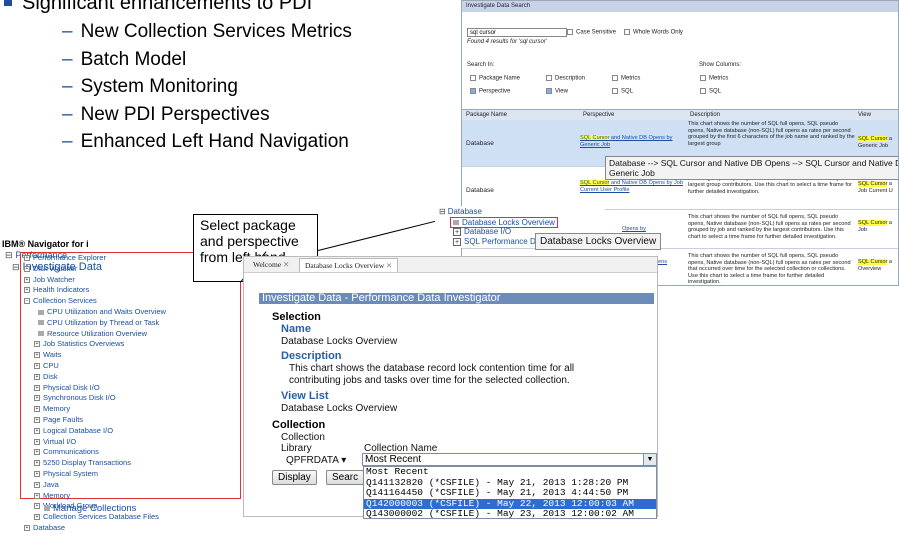 The image size is (899, 534). Describe the element at coordinates (495, 78) in the screenshot. I see `opt-package: Package Name` at that location.